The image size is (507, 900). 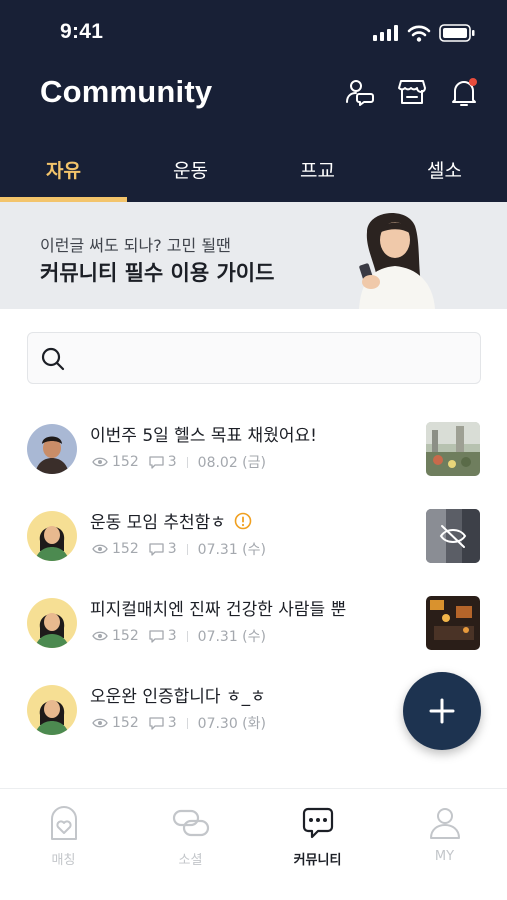 I want to click on post-title: 이번주 5일 헬스 목표 채웠어요!, so click(x=203, y=433).